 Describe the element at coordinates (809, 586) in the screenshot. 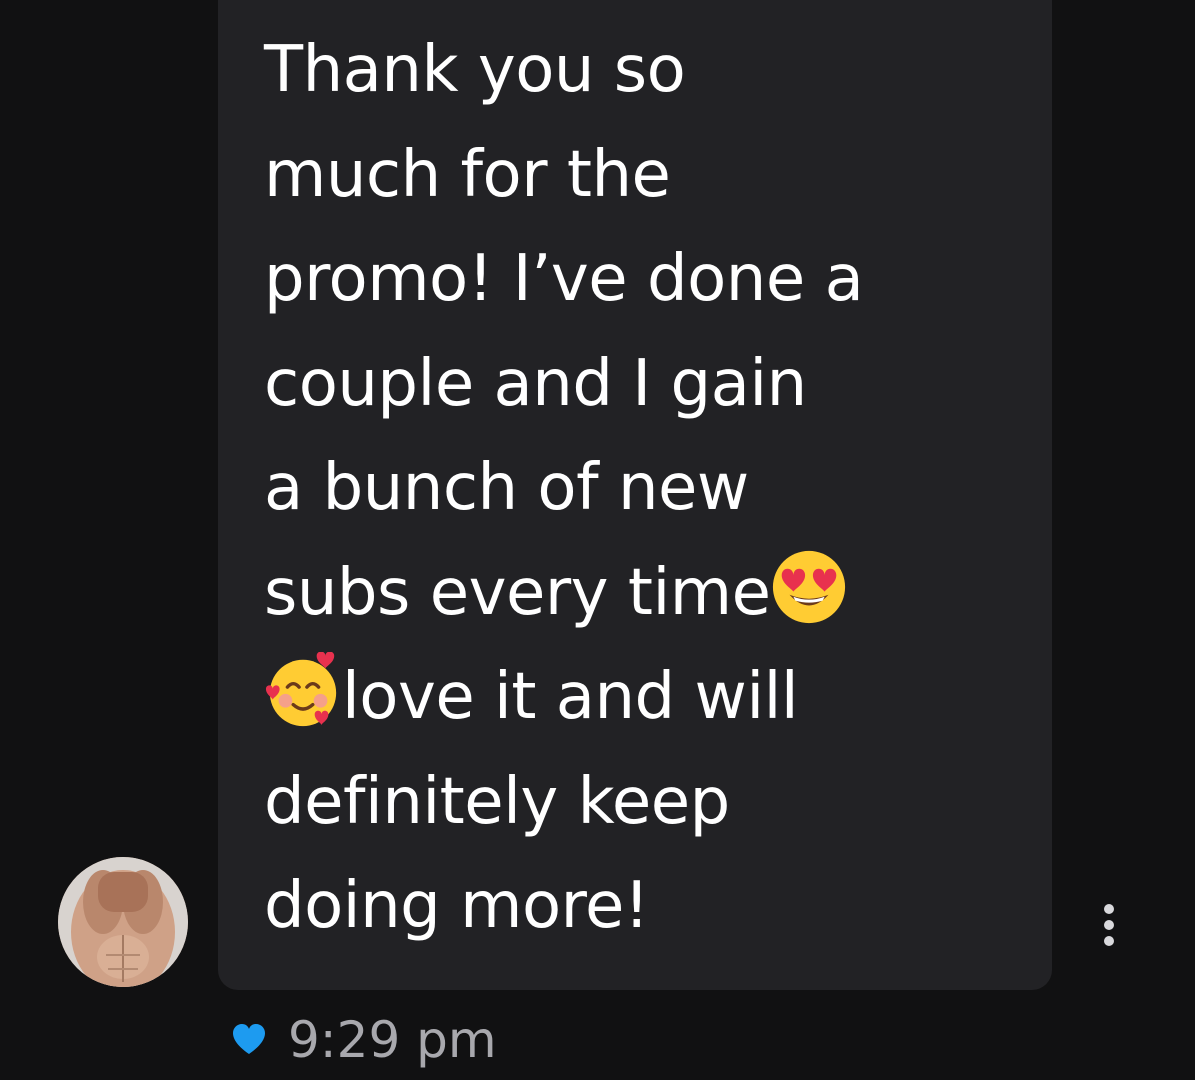

I see `smiling-face-with-heart-eyes-icon` at that location.